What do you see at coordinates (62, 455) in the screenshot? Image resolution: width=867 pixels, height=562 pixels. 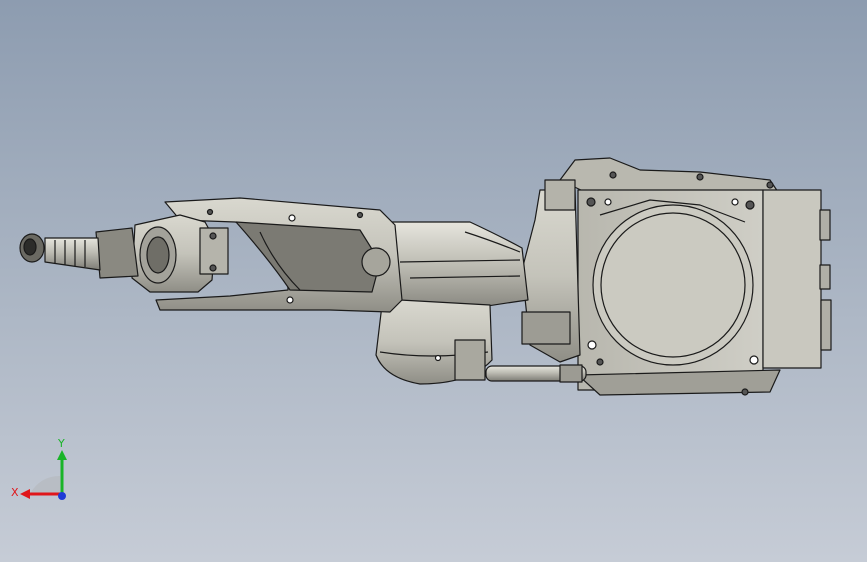 I see `y-axis-arrow` at bounding box center [62, 455].